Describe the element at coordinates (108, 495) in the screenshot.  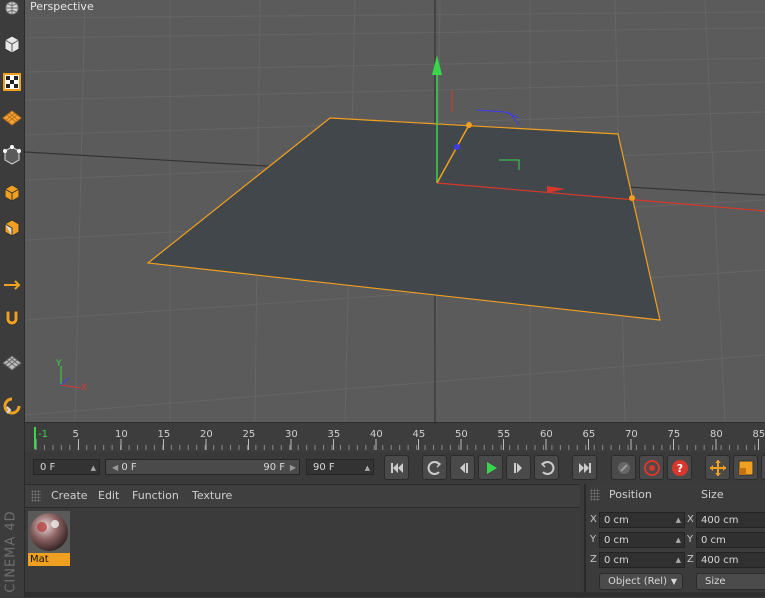
I see `menu-edit: Edit` at that location.